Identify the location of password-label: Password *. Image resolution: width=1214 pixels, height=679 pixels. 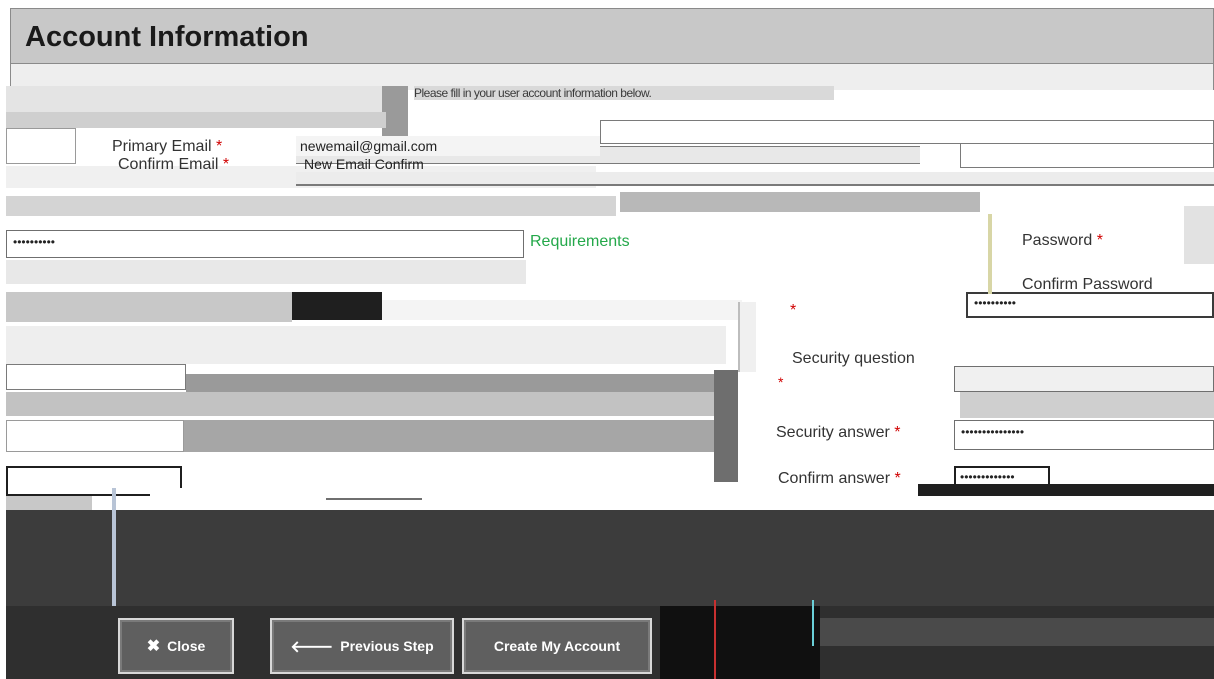
(1062, 240).